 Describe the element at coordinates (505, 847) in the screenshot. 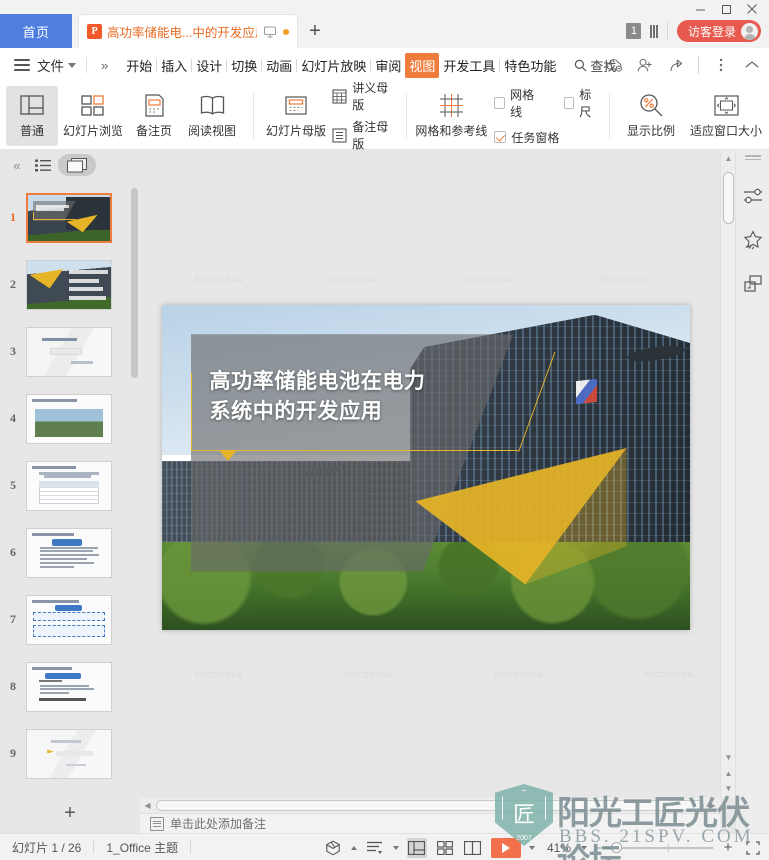

I see `play-slideshow-button` at that location.